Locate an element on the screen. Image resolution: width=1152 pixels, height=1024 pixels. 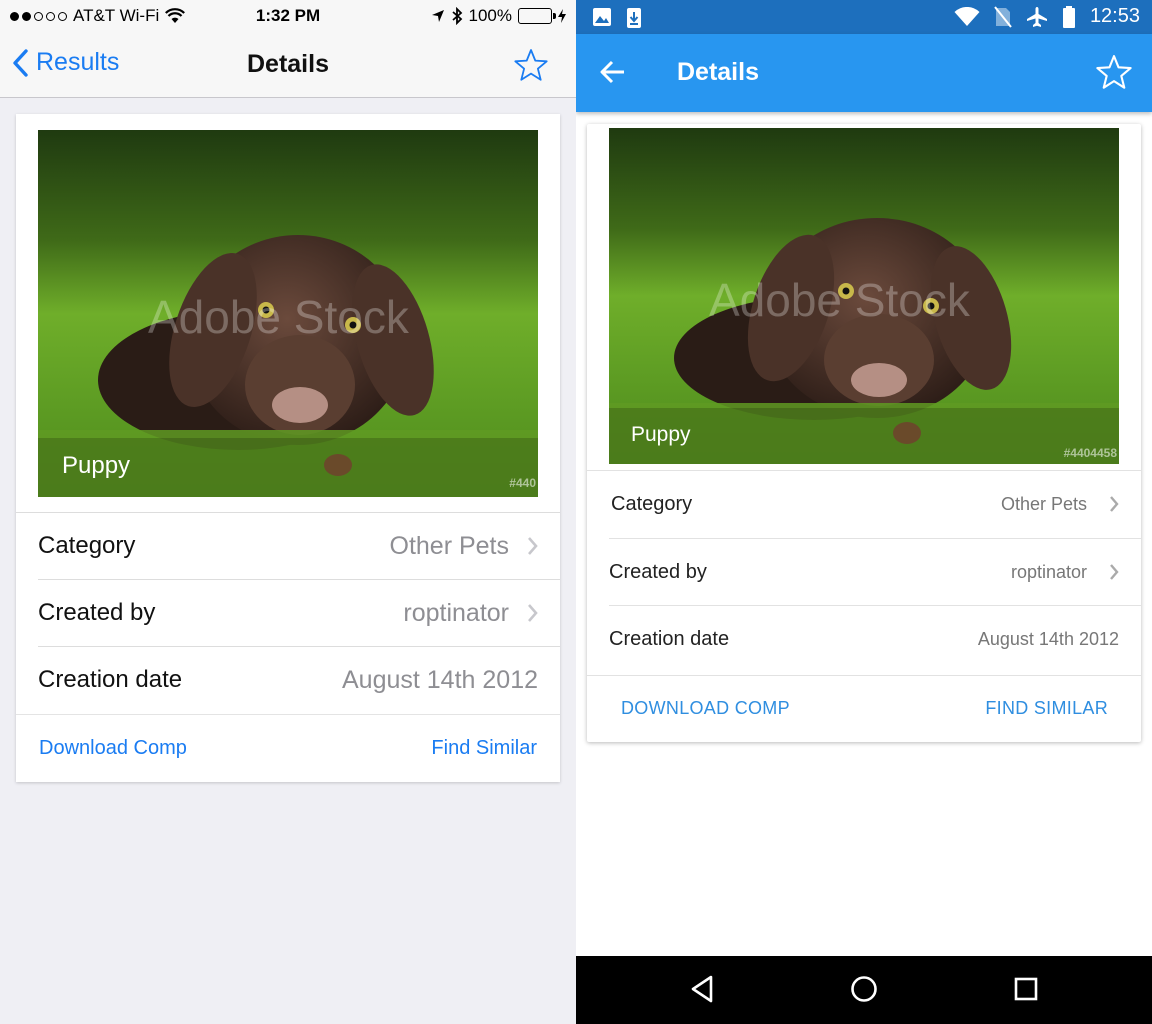
photo-id: #4404458 is located at coordinates (1090, 453).